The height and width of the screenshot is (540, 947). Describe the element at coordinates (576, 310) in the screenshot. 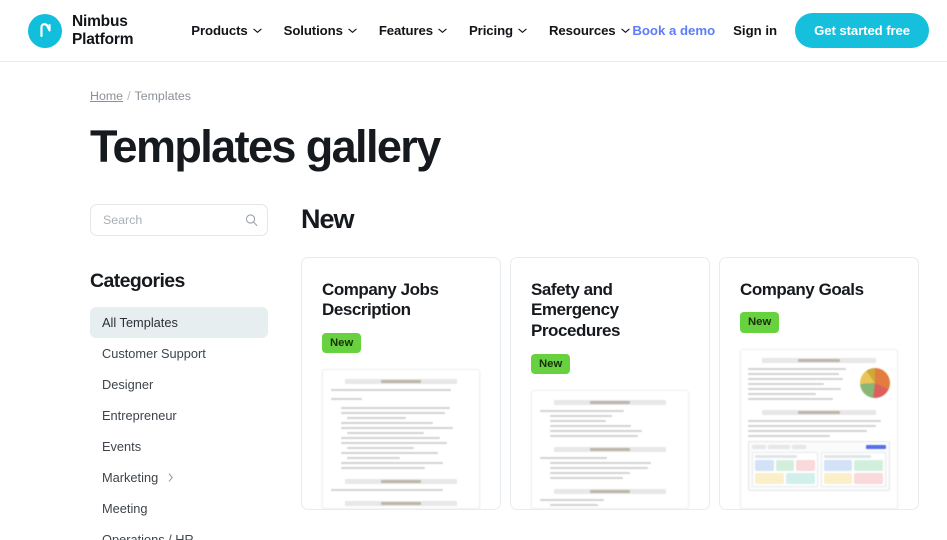

I see `template-card-title: Safety and Emergency Procedures` at that location.